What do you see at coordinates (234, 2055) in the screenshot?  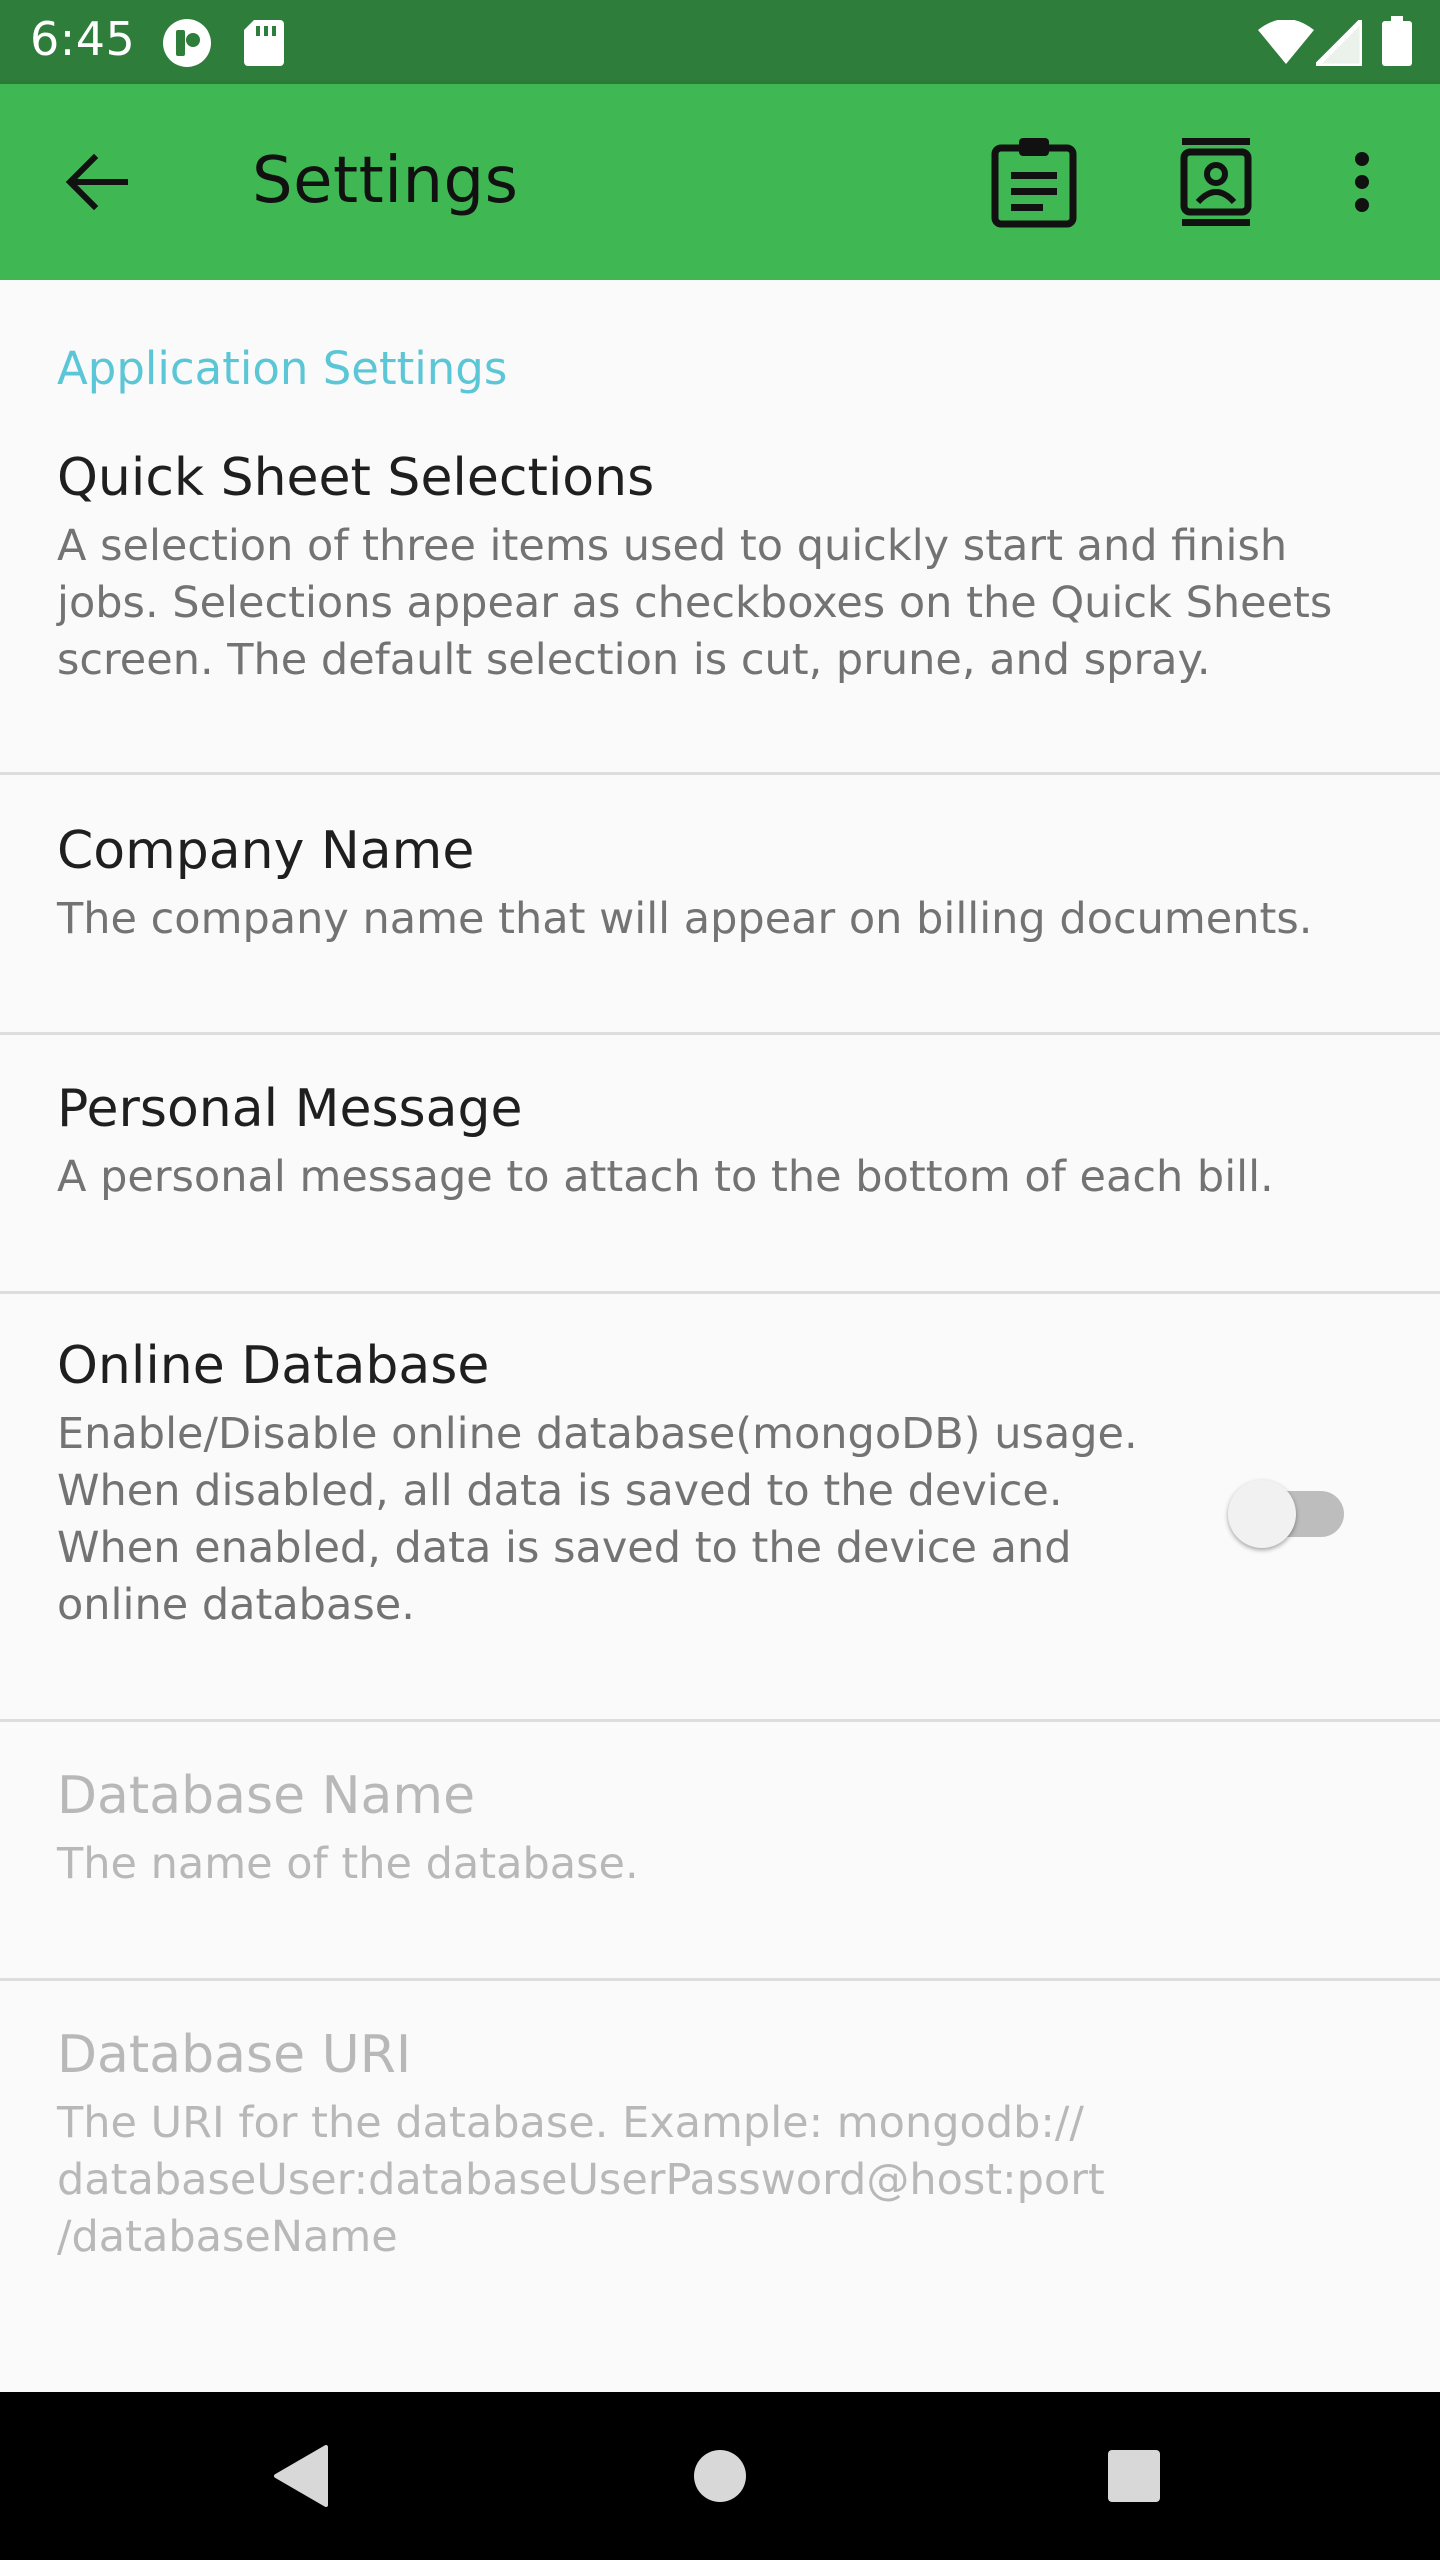 I see `pref-title: Database URI` at bounding box center [234, 2055].